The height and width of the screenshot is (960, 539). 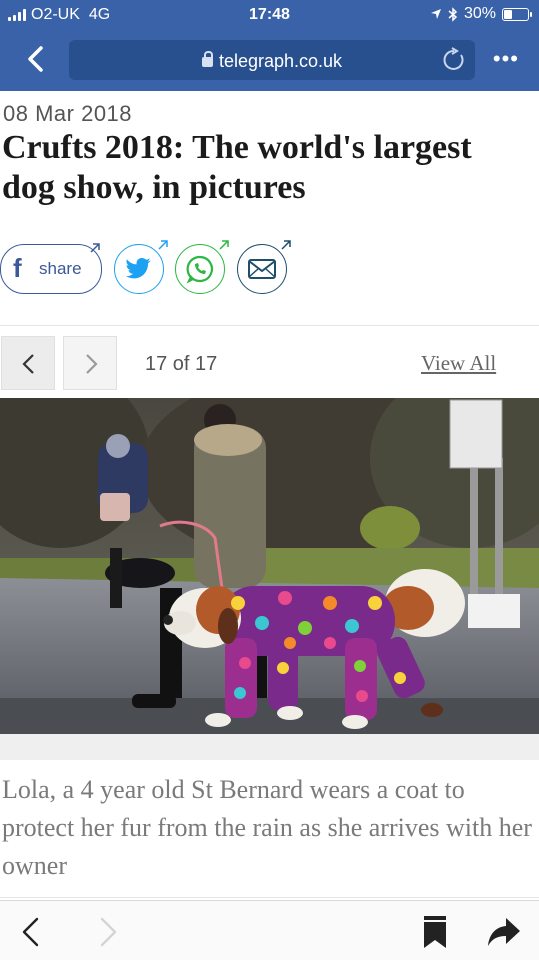 What do you see at coordinates (506, 59) in the screenshot?
I see `more-menu-icon: •••` at bounding box center [506, 59].